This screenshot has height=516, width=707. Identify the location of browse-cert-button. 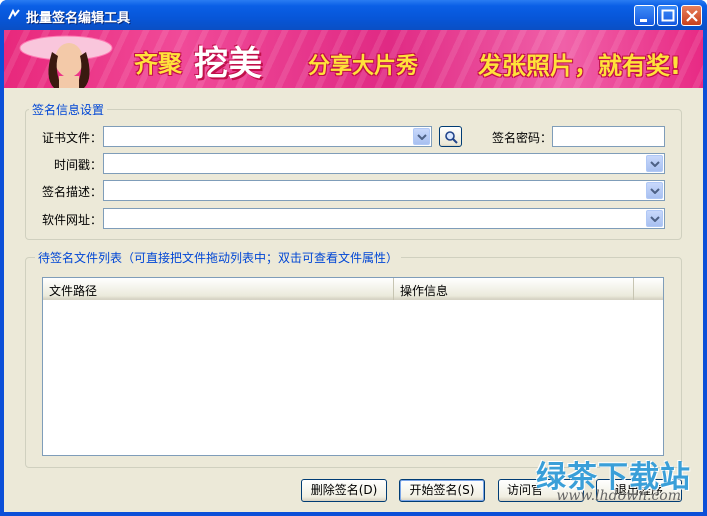
(450, 136).